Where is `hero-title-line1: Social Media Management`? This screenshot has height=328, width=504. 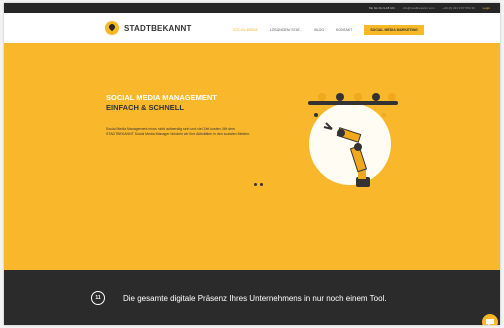 hero-title-line1: Social Media Management is located at coordinates (161, 97).